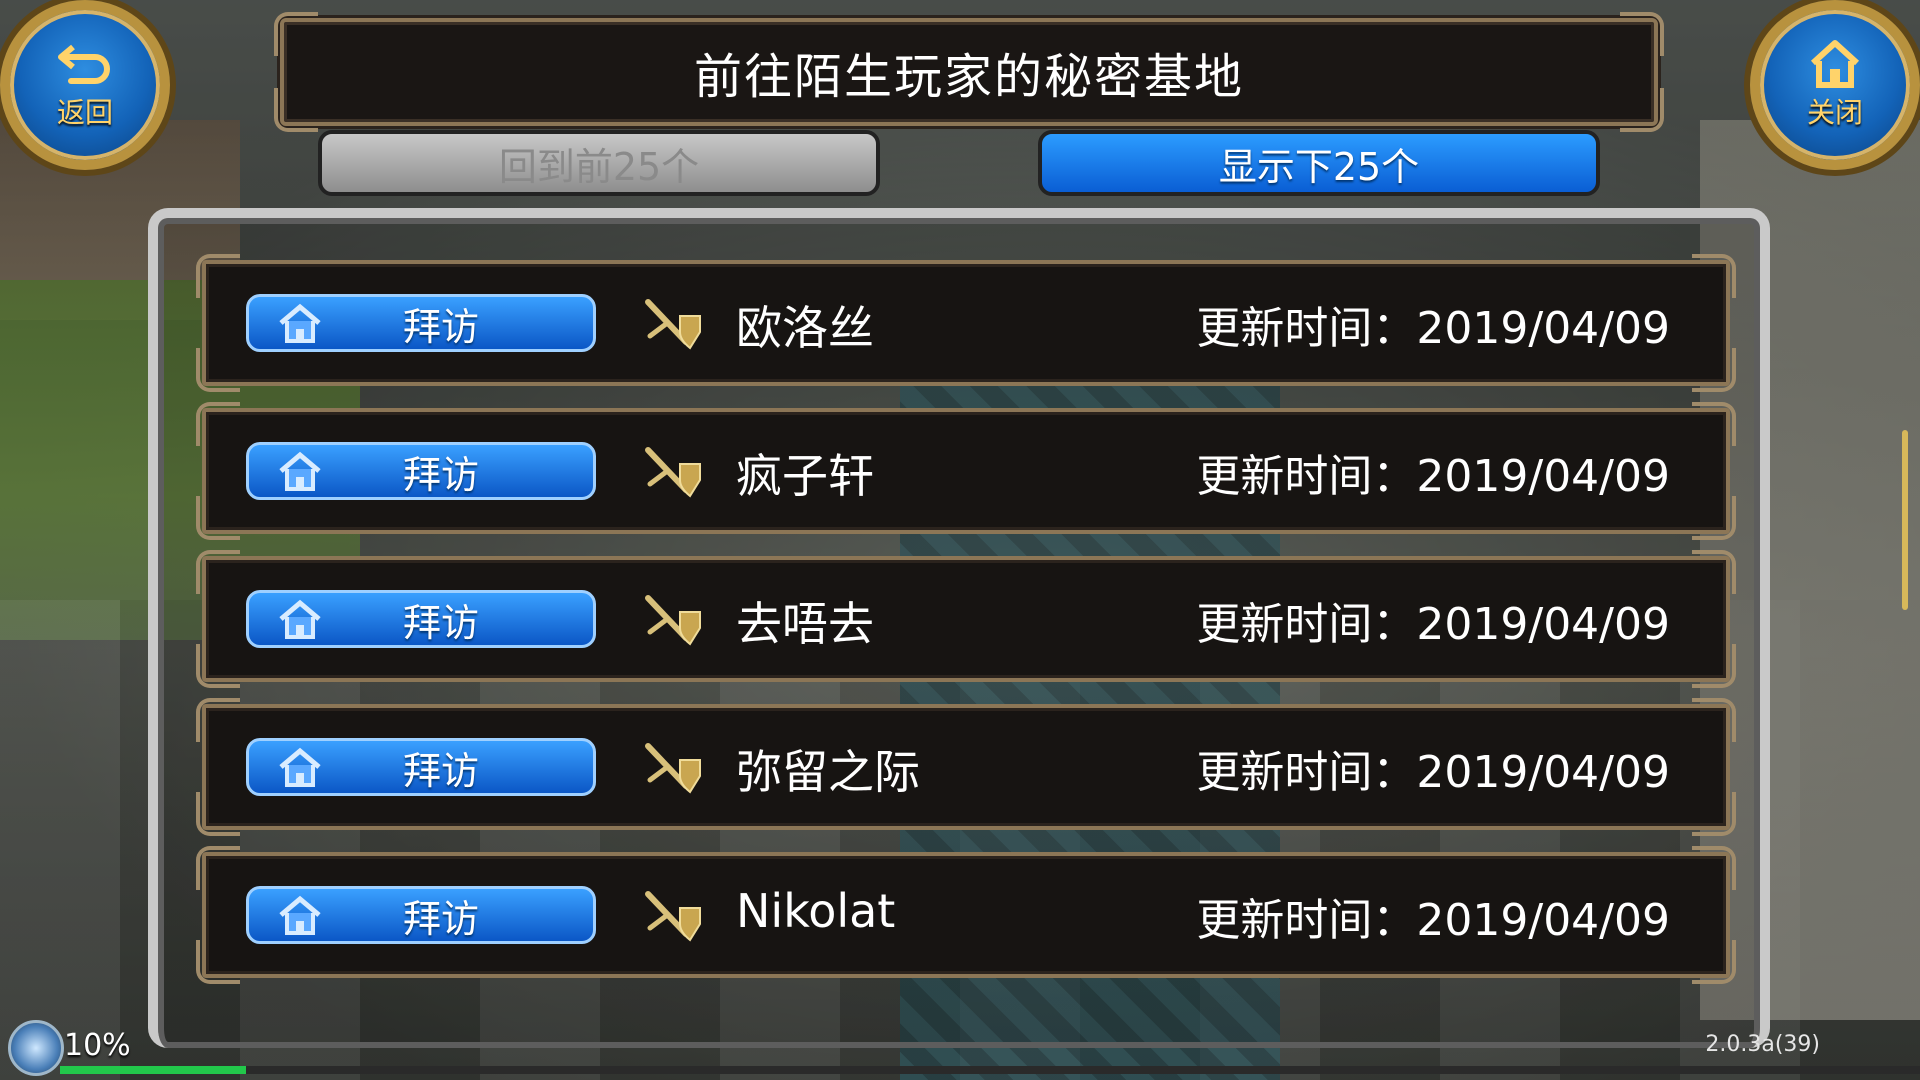  Describe the element at coordinates (36, 1048) in the screenshot. I see `loading-orb-icon` at that location.